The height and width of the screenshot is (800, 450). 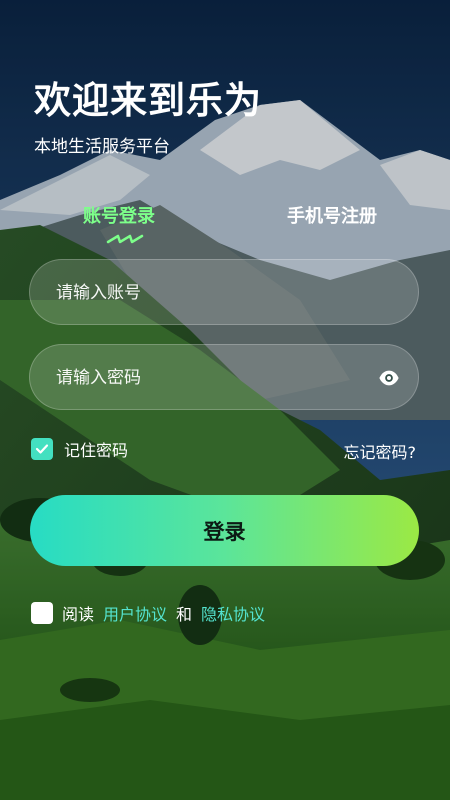 I want to click on password-input, so click(x=216, y=378).